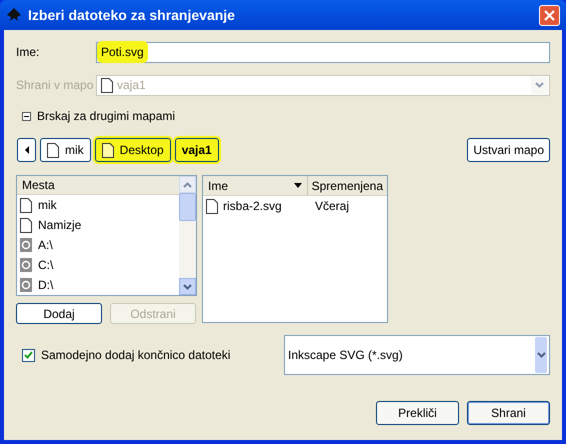  What do you see at coordinates (98, 265) in the screenshot?
I see `place-item: C:\` at bounding box center [98, 265].